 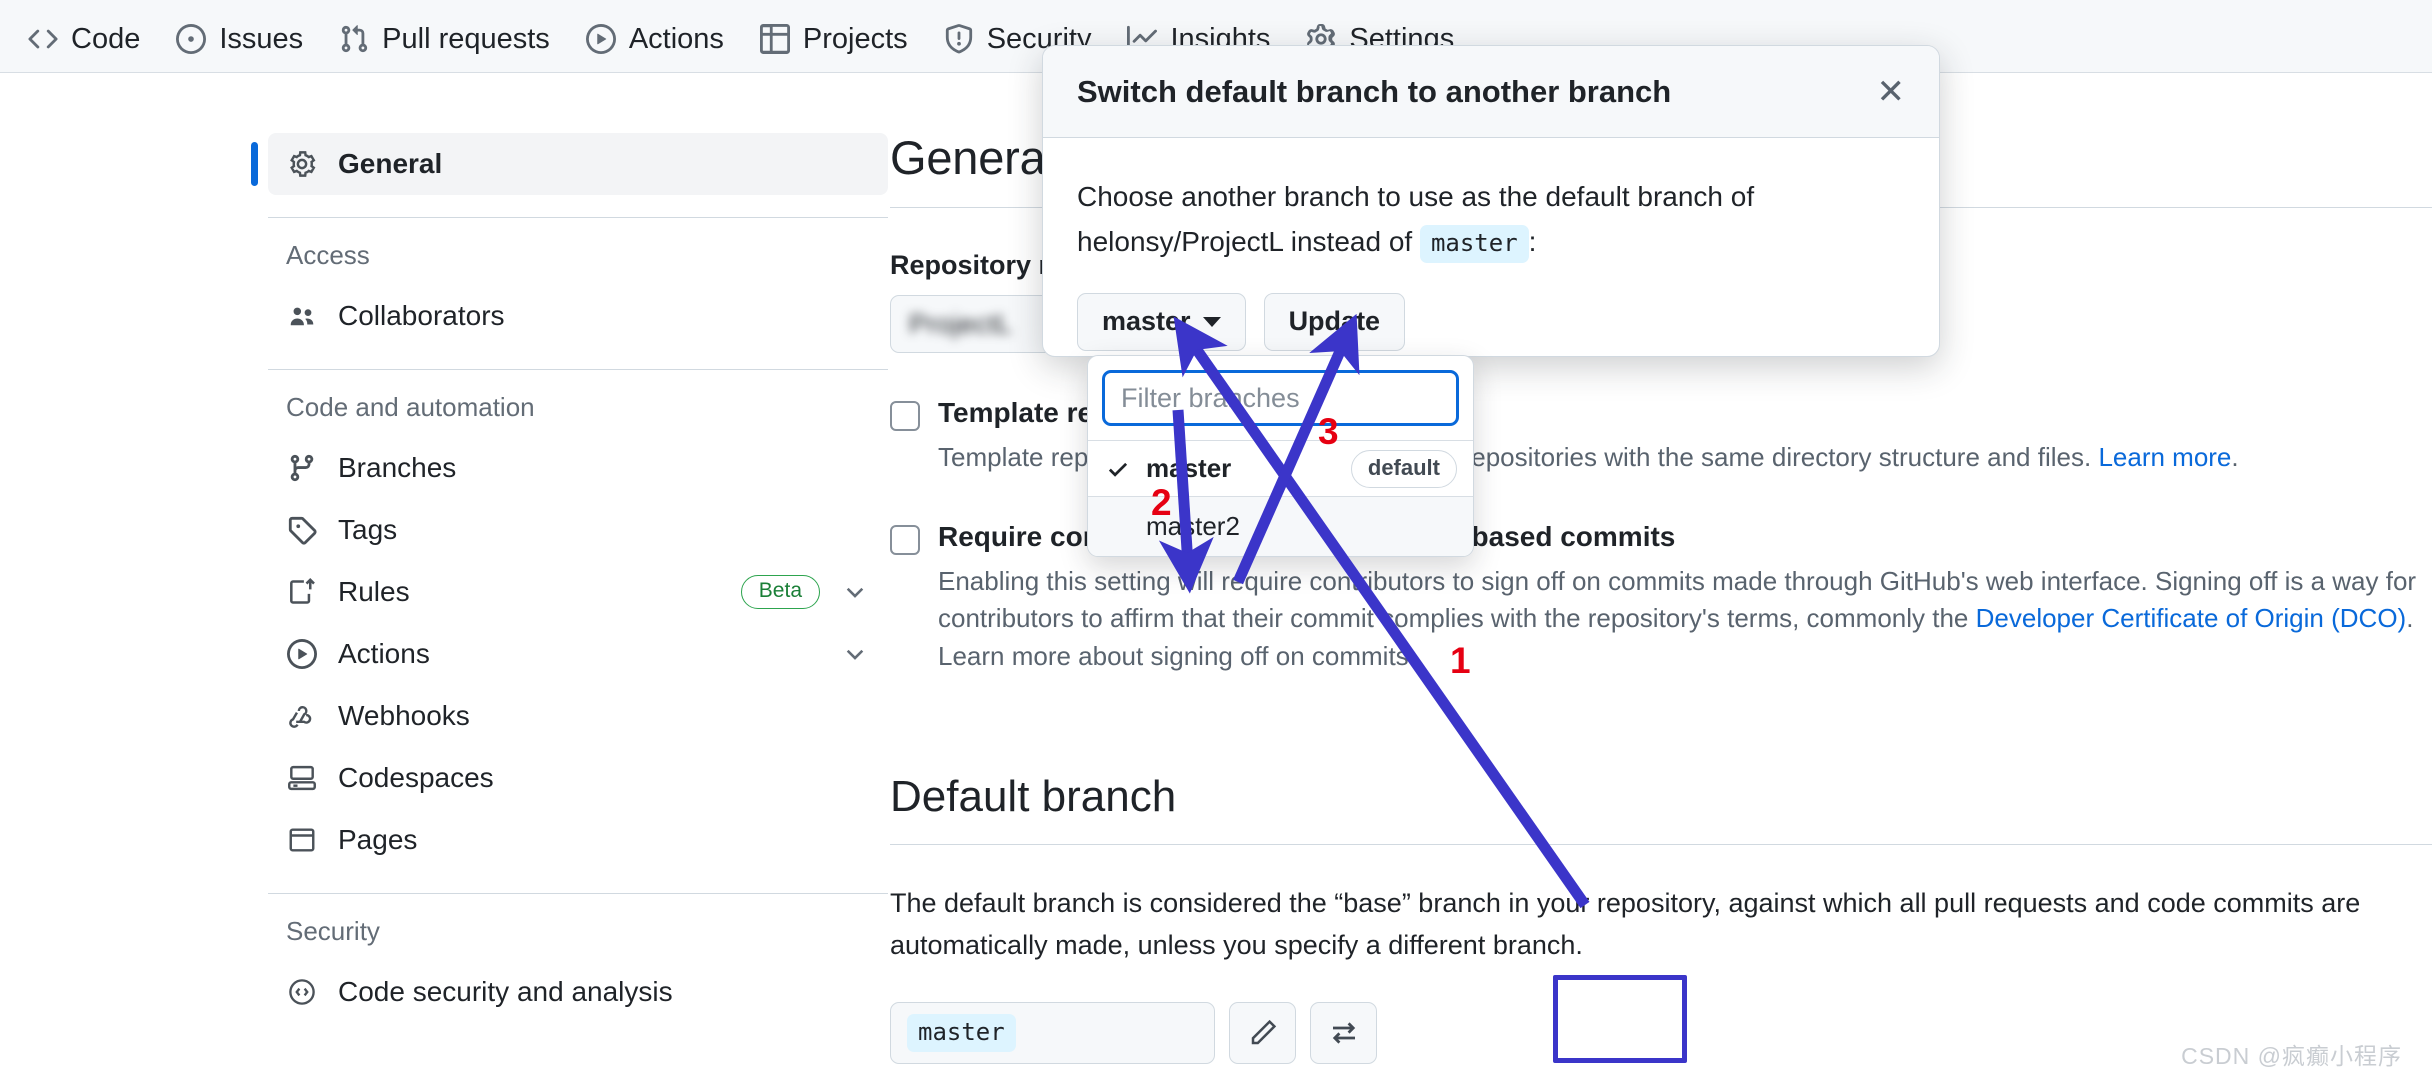 I want to click on sidebar-item-code-security-and-analysis: Code security and analysis, so click(x=578, y=992).